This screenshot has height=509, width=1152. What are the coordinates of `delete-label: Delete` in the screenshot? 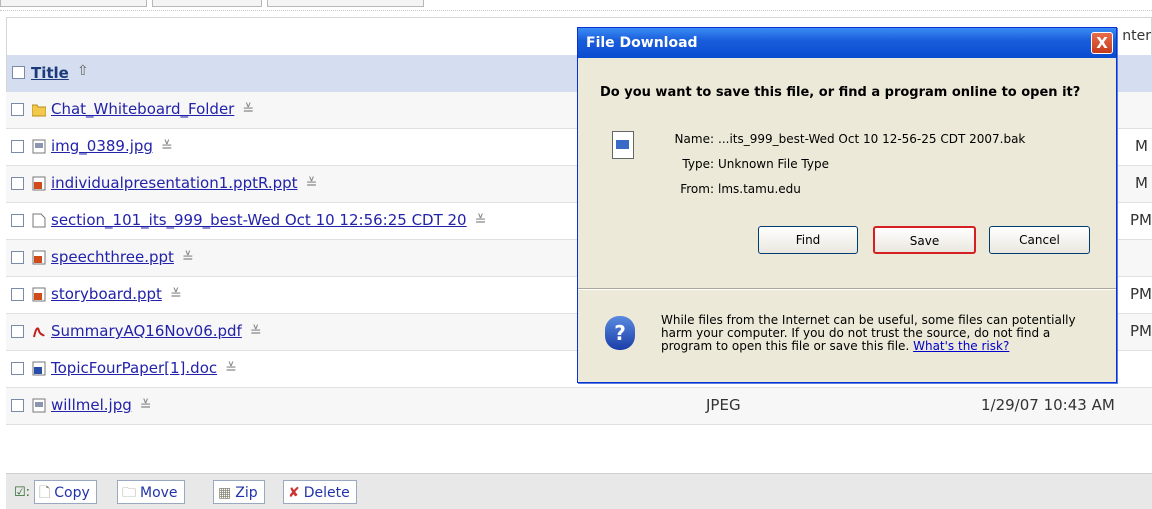 It's located at (326, 493).